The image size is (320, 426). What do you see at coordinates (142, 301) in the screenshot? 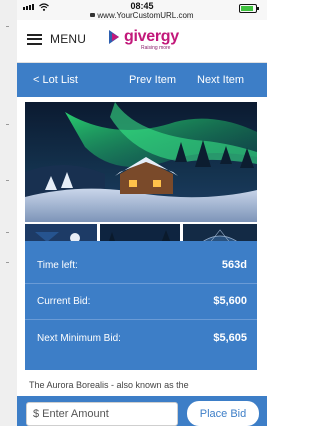
I see `current-bid-row: Current Bid: $5,600` at bounding box center [142, 301].